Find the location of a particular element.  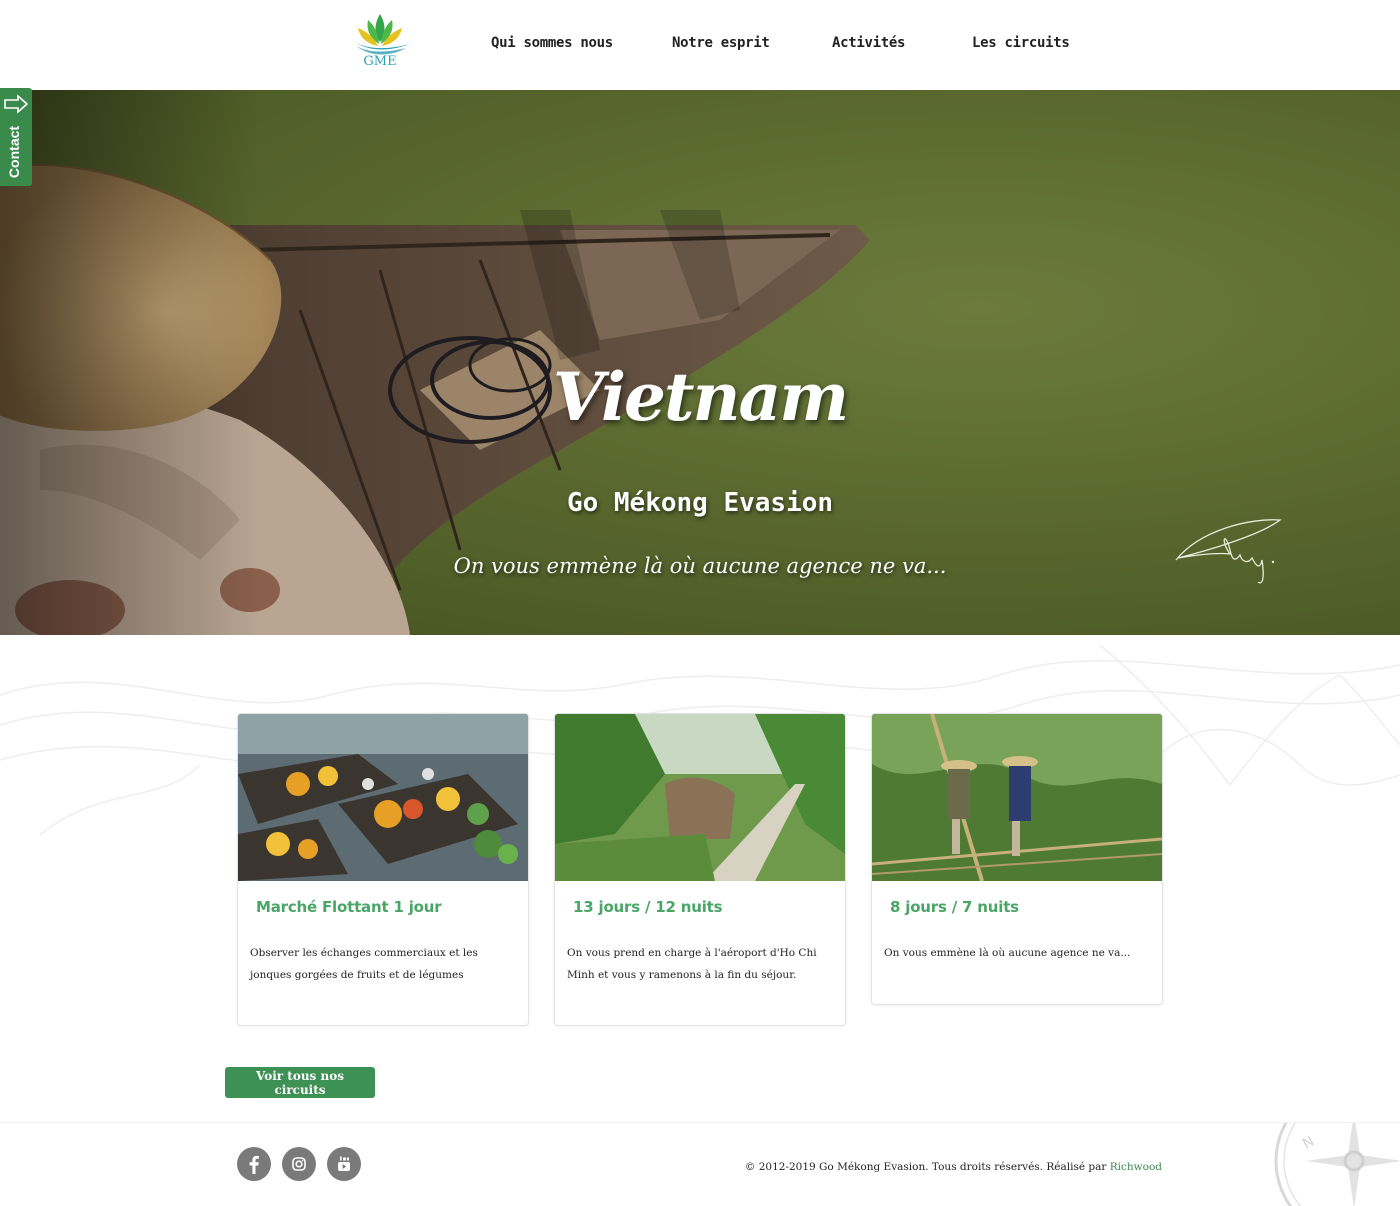

nav-les-circuits: Les circuits is located at coordinates (1021, 43).